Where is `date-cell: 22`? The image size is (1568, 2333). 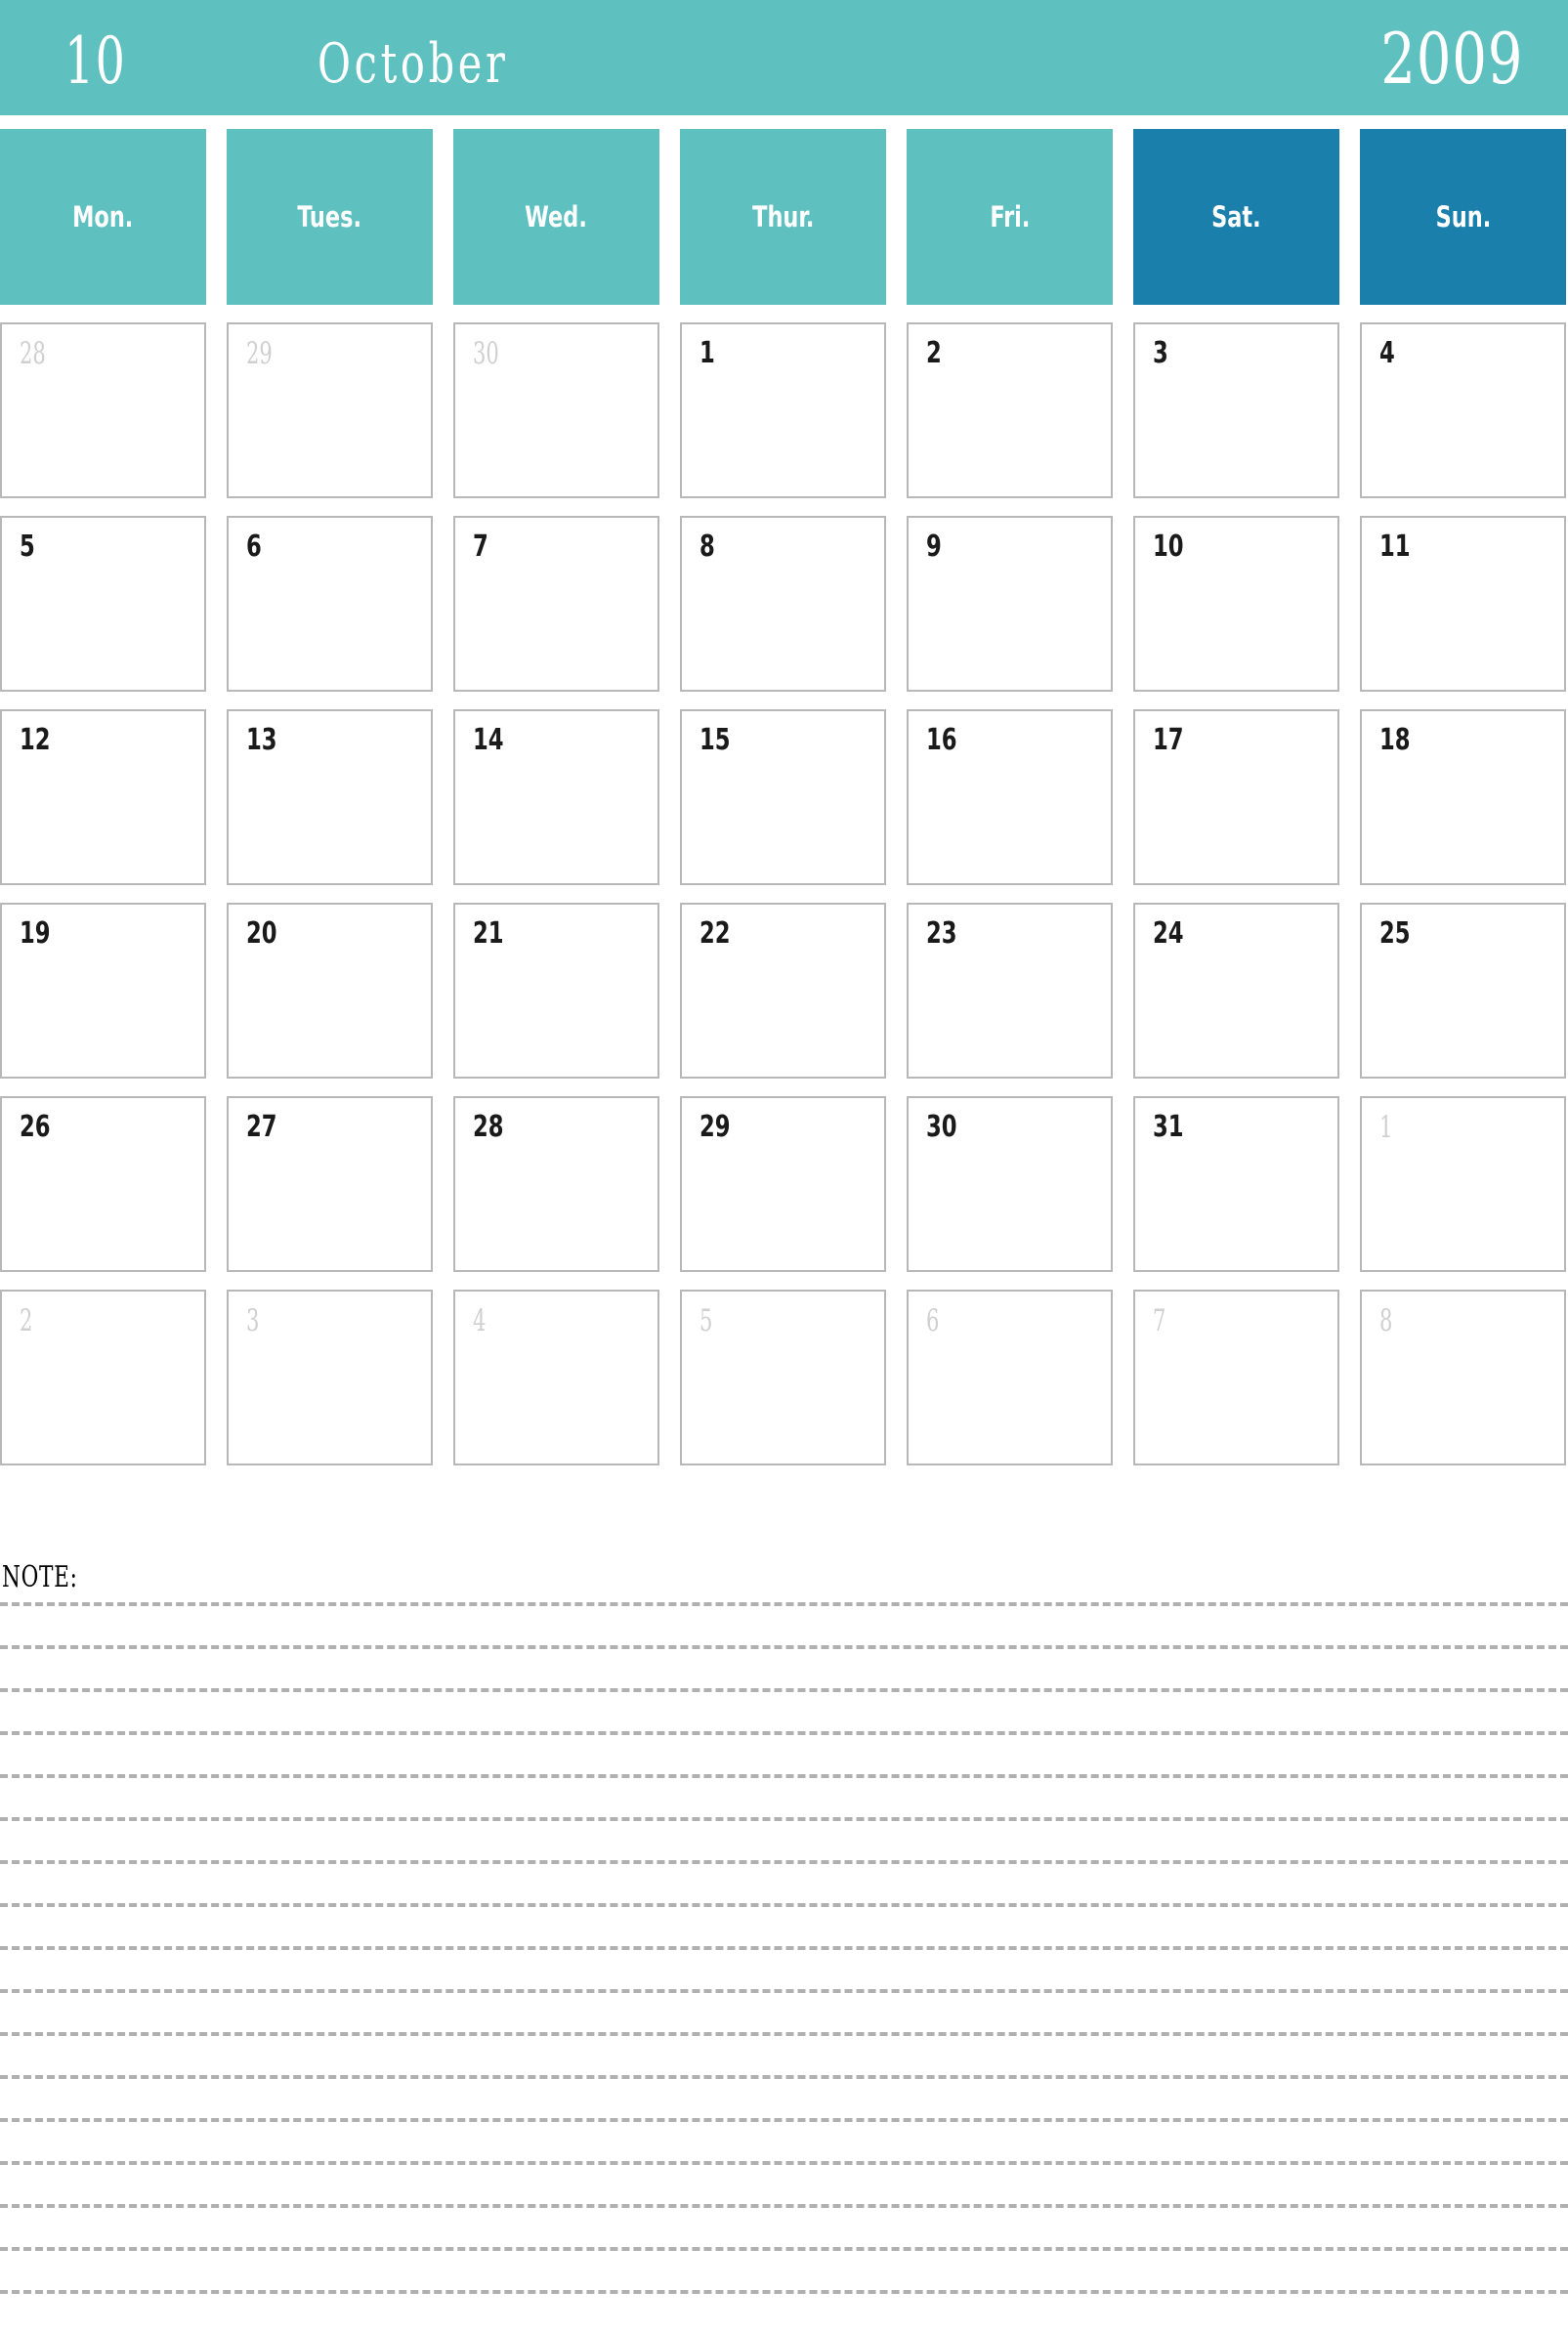 date-cell: 22 is located at coordinates (783, 991).